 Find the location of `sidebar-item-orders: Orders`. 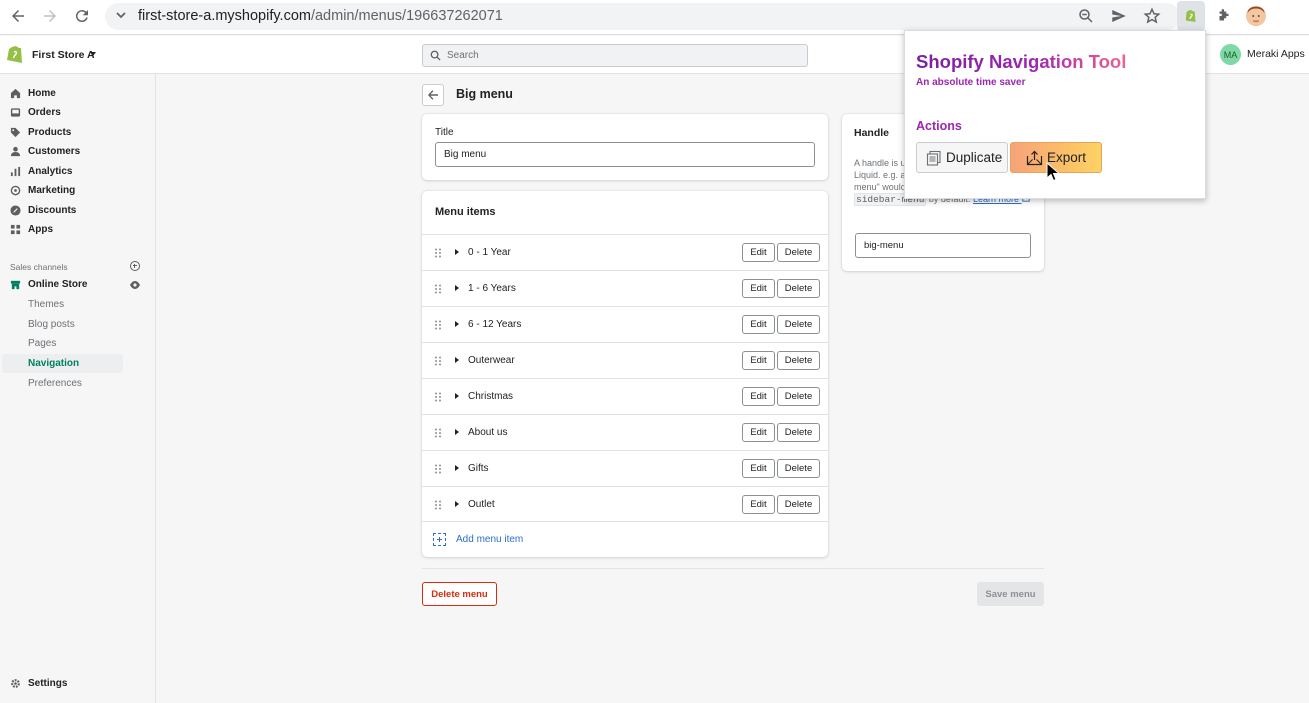

sidebar-item-orders: Orders is located at coordinates (78, 112).